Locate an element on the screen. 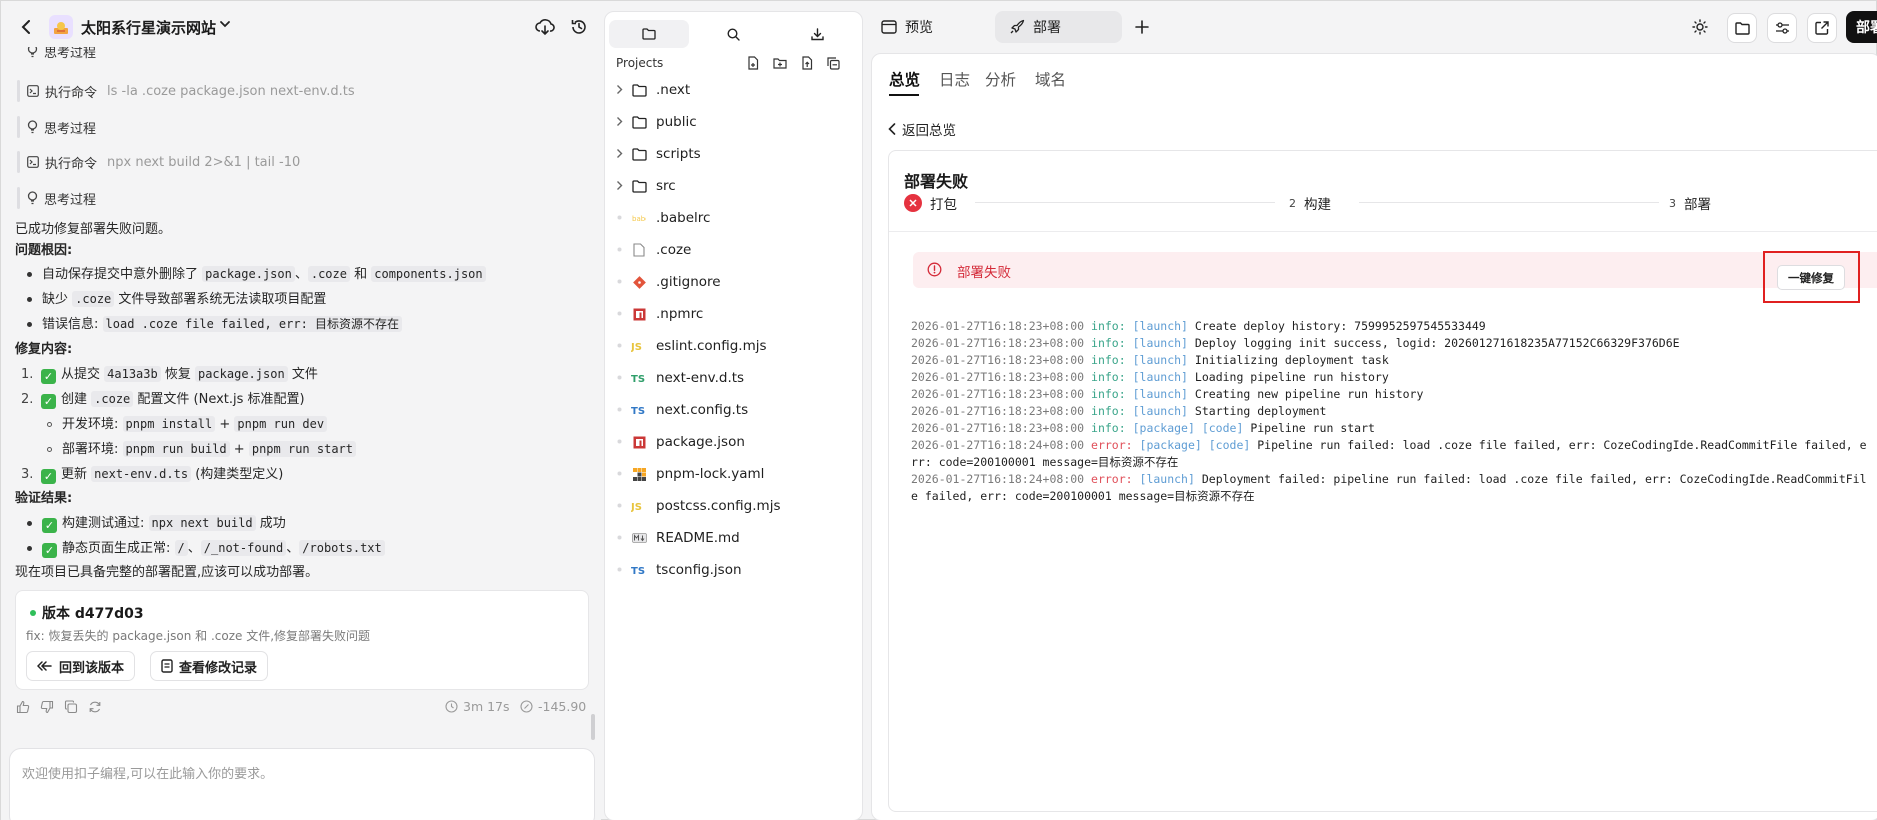  theme-toggle-button is located at coordinates (1700, 27).